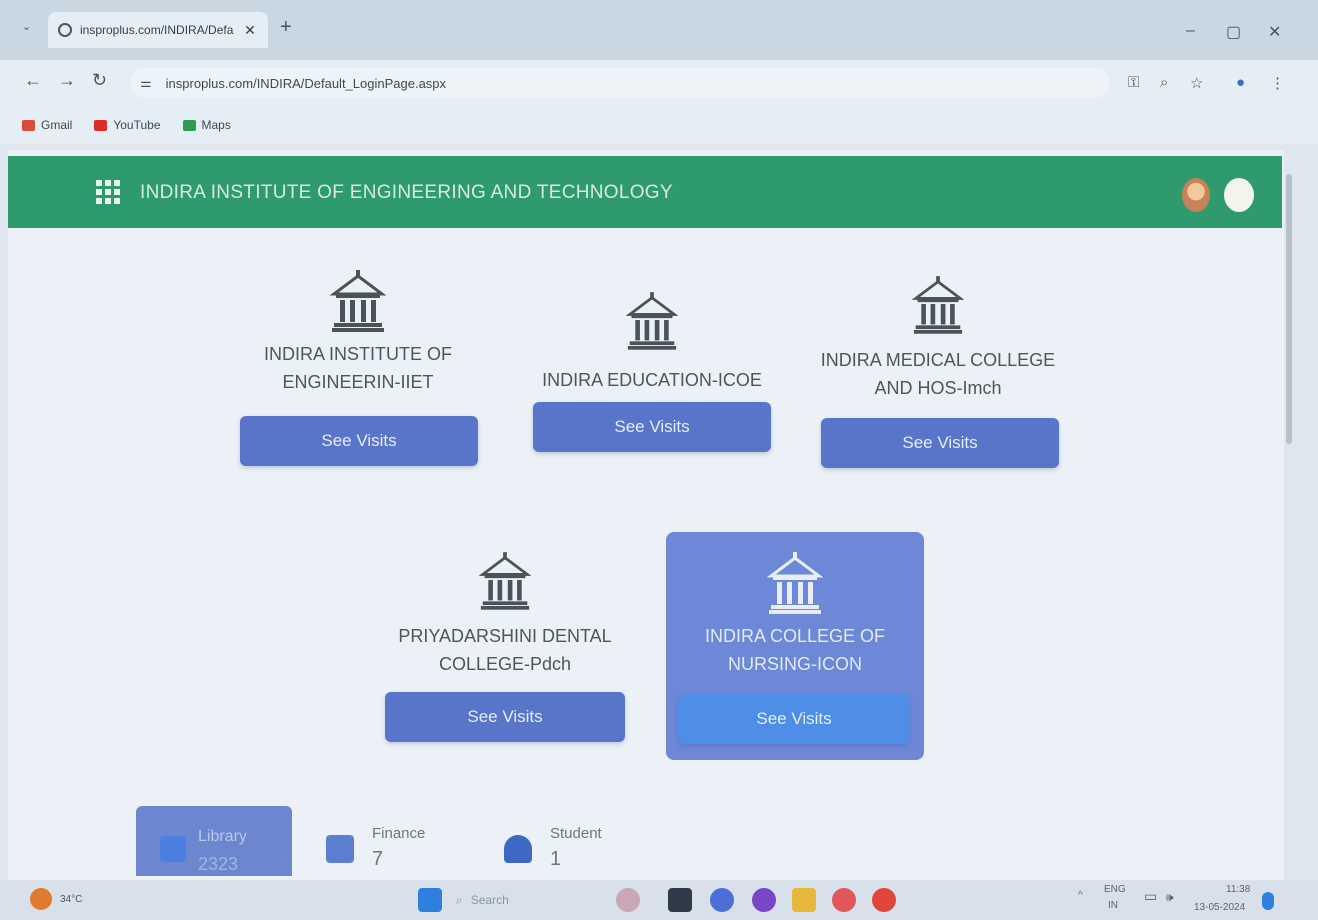 This screenshot has width=1318, height=920. What do you see at coordinates (41, 899) in the screenshot?
I see `weather-sun-icon` at bounding box center [41, 899].